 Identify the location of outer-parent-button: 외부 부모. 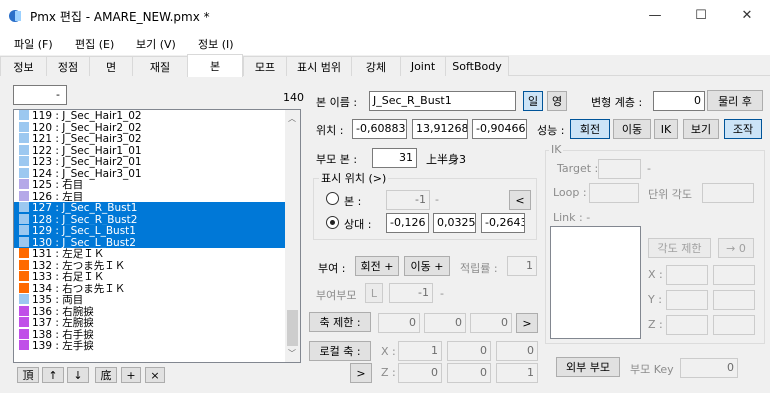
(588, 367).